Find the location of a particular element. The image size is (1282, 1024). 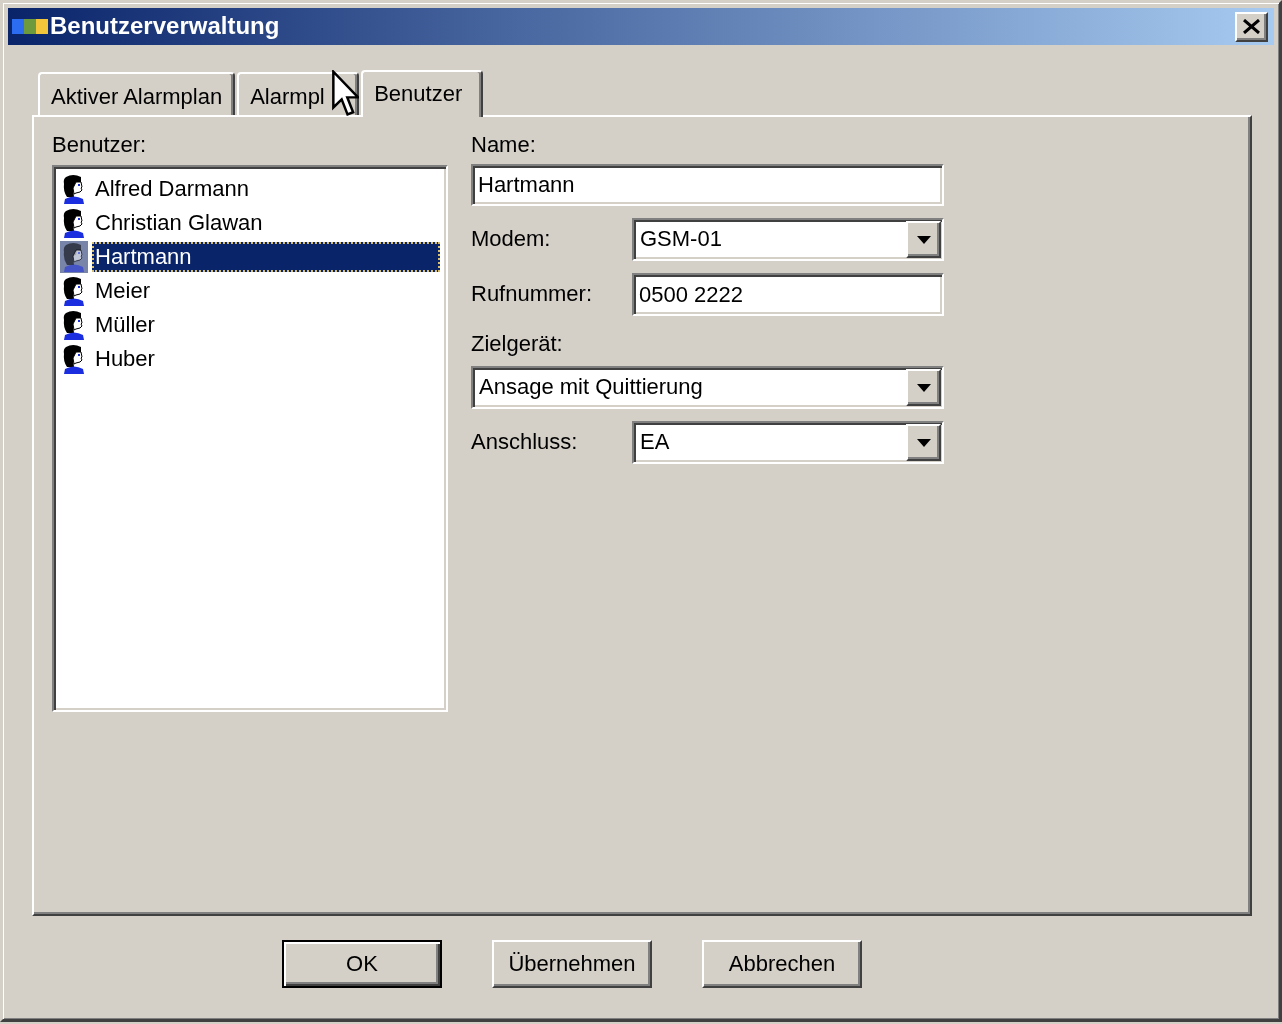

text-field: Hartmann is located at coordinates (707, 185).